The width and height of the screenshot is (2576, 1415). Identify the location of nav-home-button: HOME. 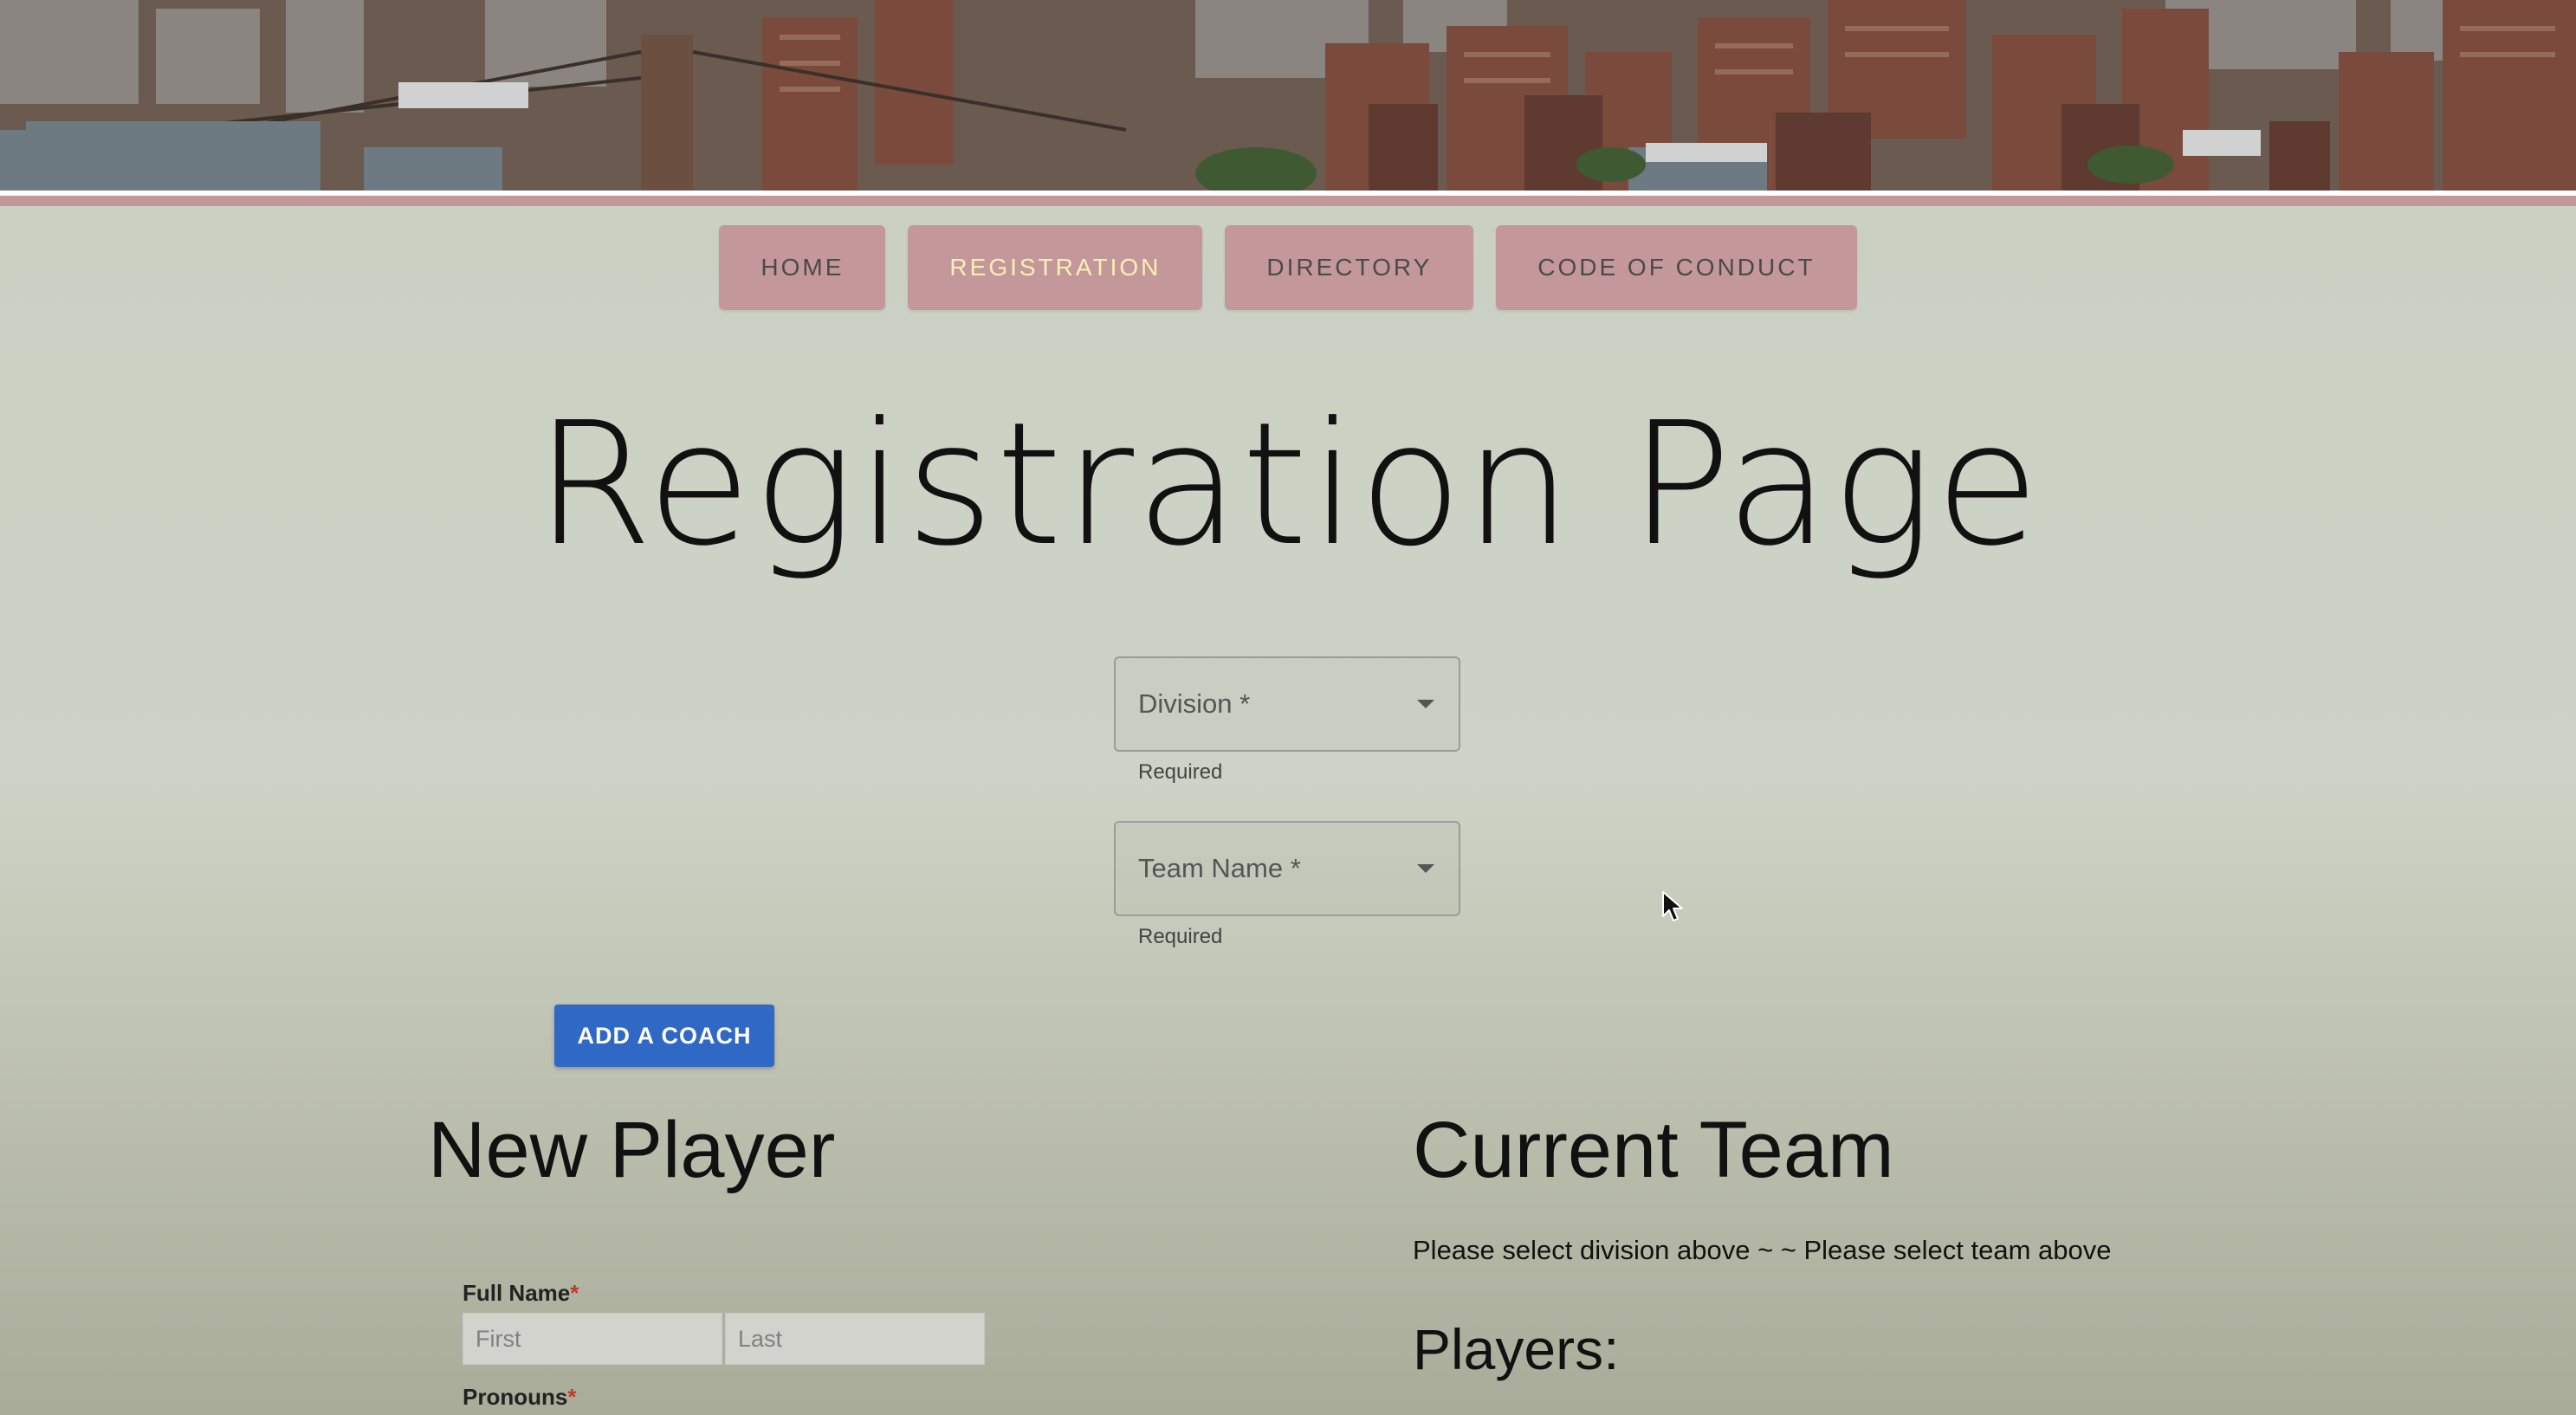
(802, 268).